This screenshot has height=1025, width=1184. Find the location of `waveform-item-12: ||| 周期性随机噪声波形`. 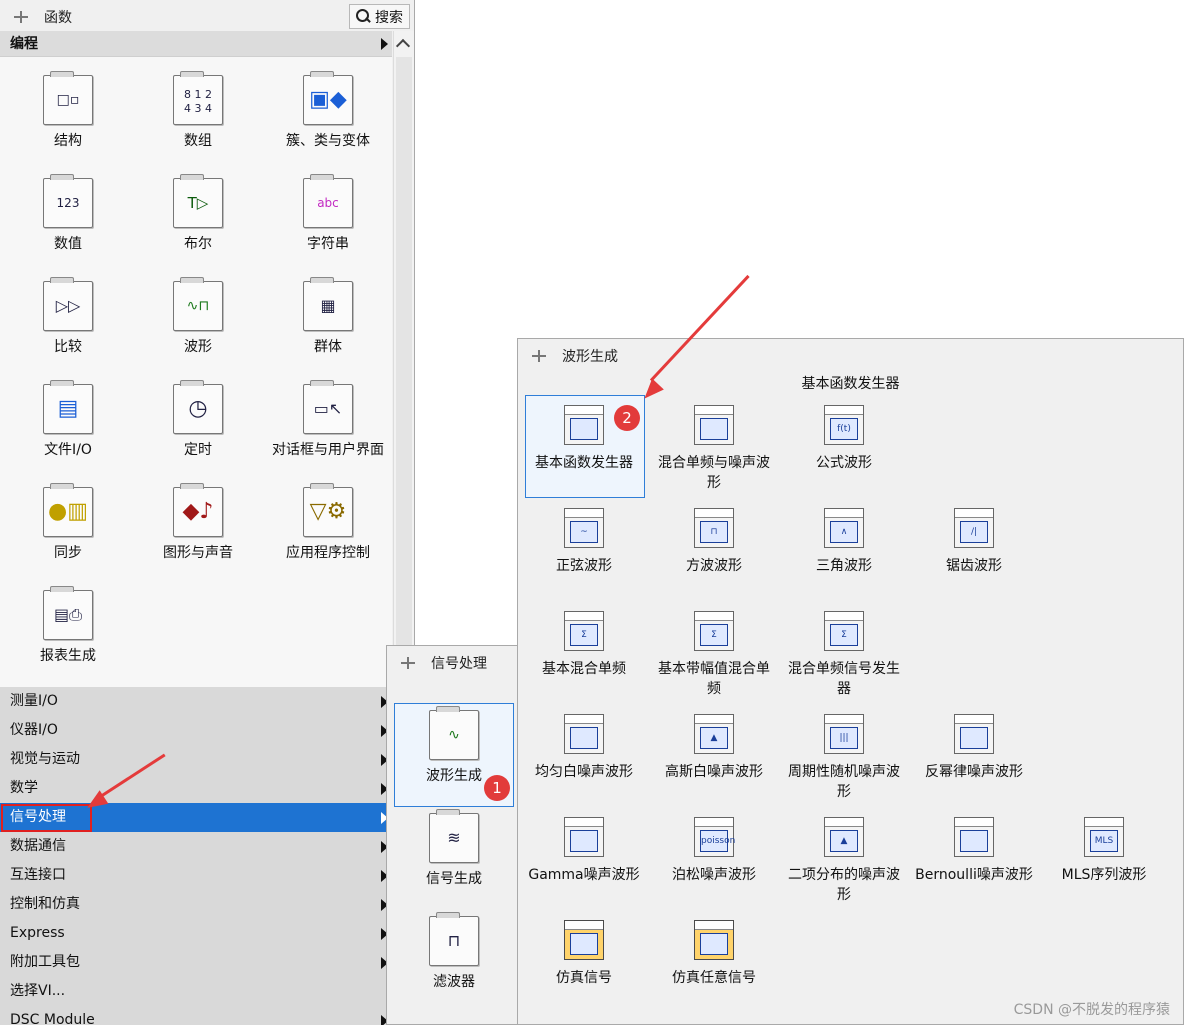

waveform-item-12: ||| 周期性随机噪声波形 is located at coordinates (844, 758).